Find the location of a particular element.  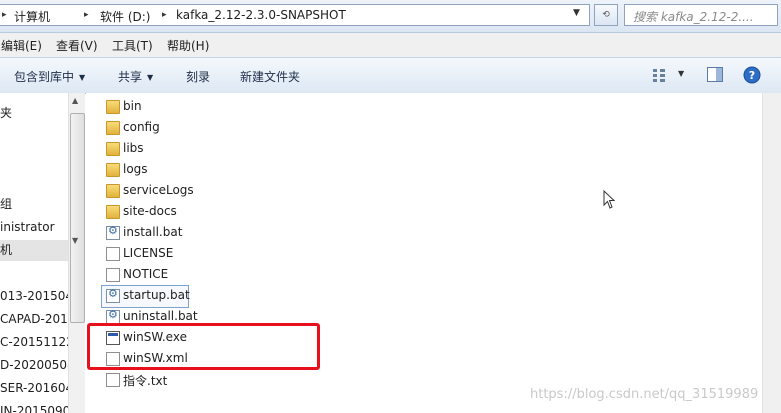

nav-item: C-20151122 is located at coordinates (34, 342).